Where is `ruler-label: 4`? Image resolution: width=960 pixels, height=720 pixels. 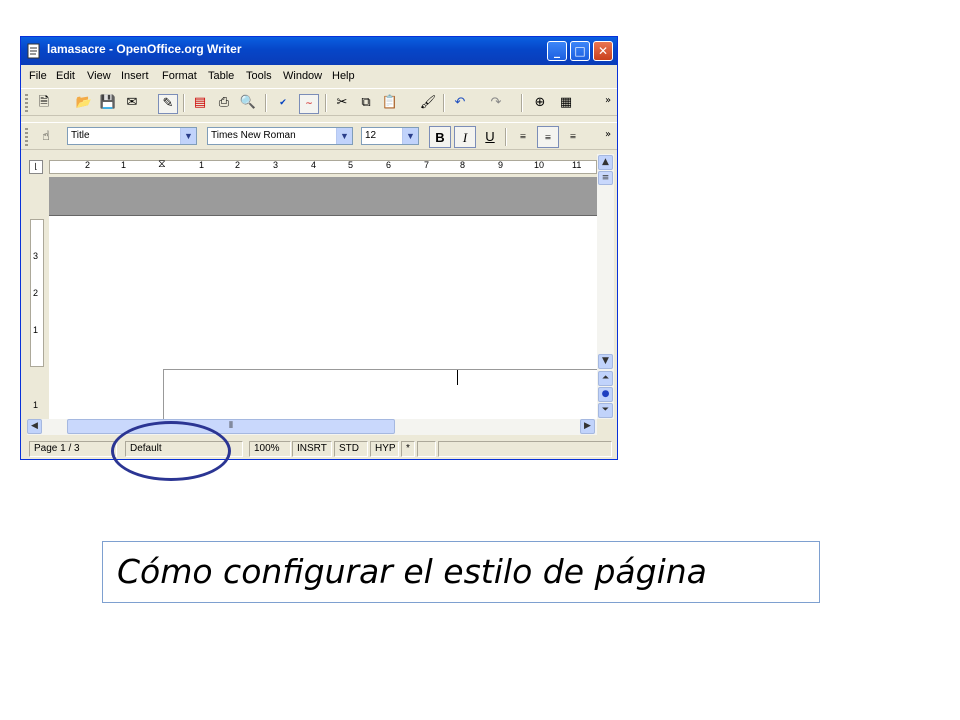
ruler-label: 4 is located at coordinates (314, 165).